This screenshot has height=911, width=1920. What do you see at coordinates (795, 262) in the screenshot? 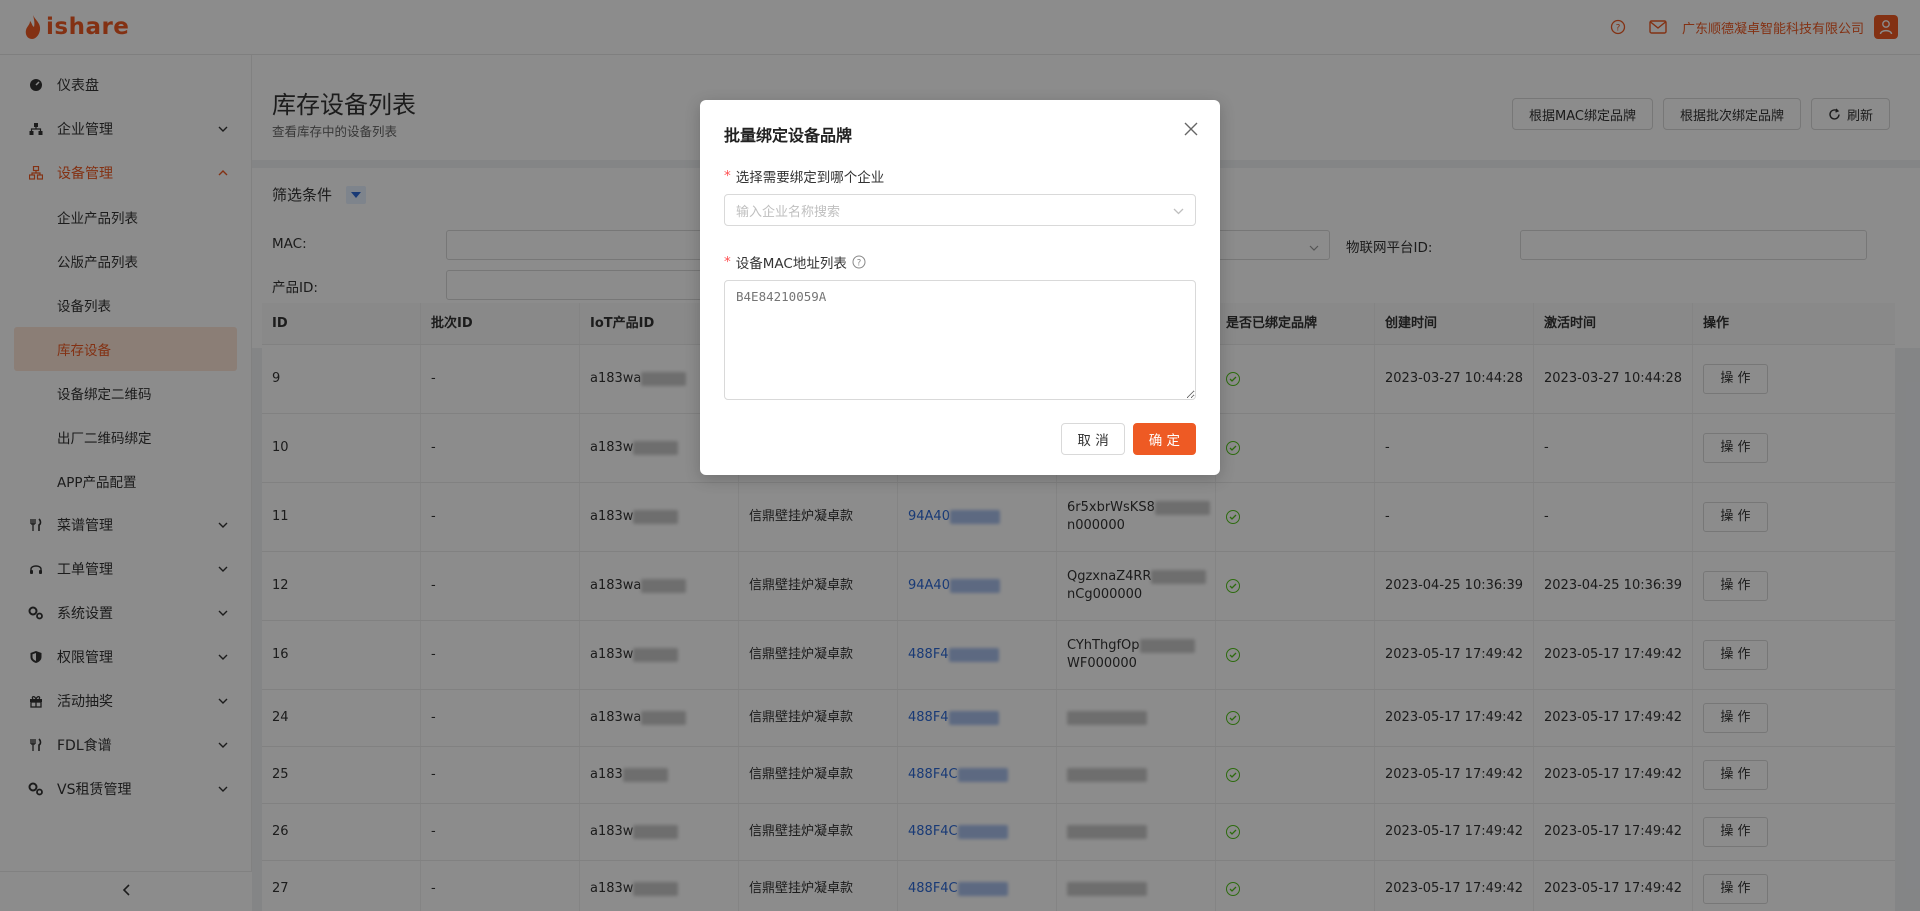
I see `mac-list-field-label: * 设备MAC地址列表 ?` at bounding box center [795, 262].